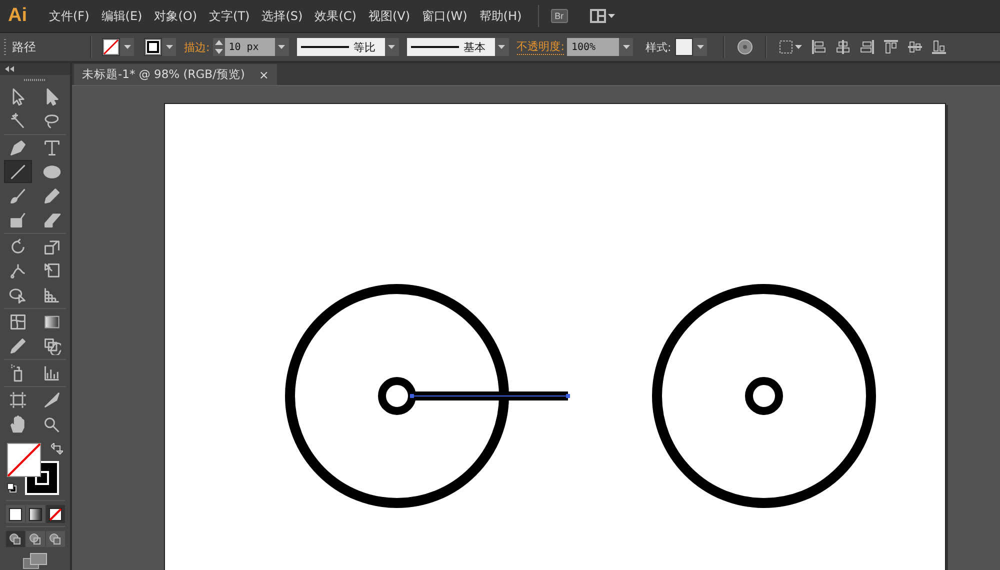 This screenshot has width=1000, height=570. Describe the element at coordinates (389, 16) in the screenshot. I see `menu-item: 视图(V)` at that location.